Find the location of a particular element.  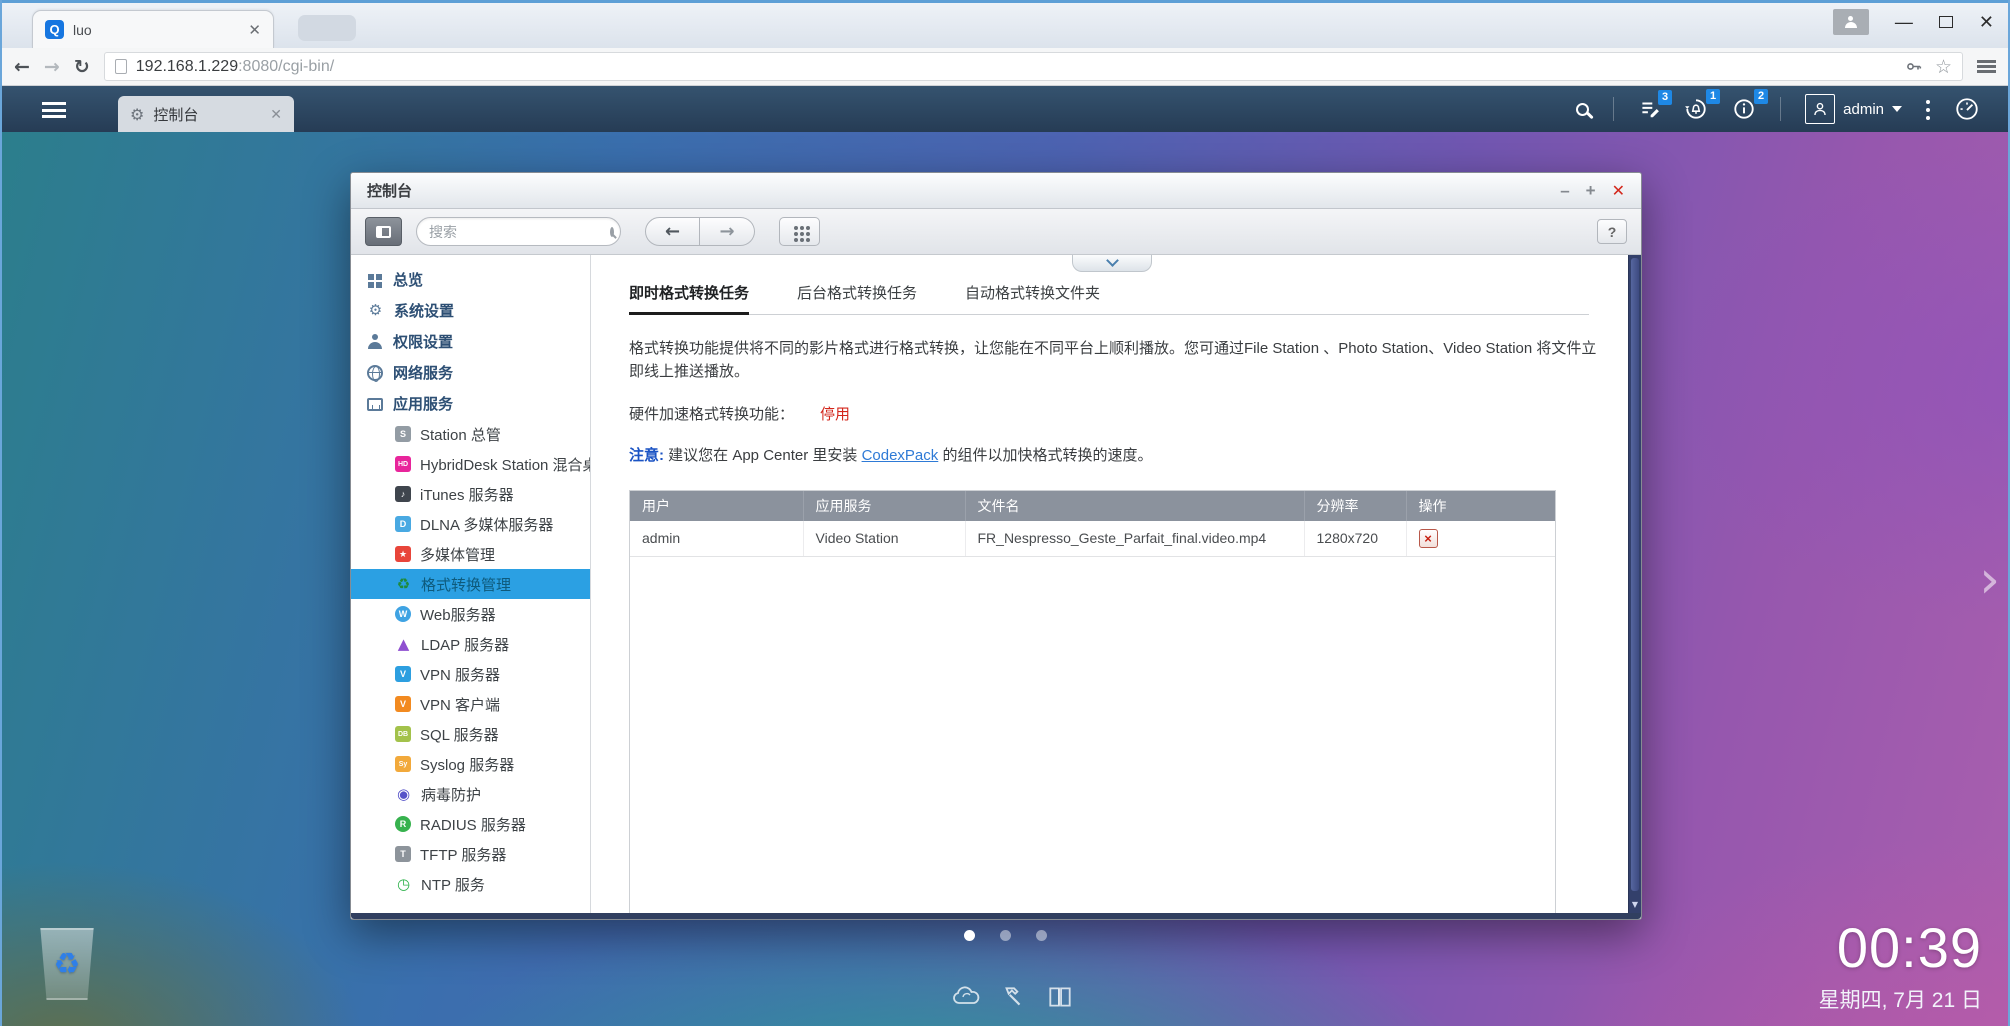

sidebar-item-transcode-management: ♻ 格式转换管理 is located at coordinates (470, 584).